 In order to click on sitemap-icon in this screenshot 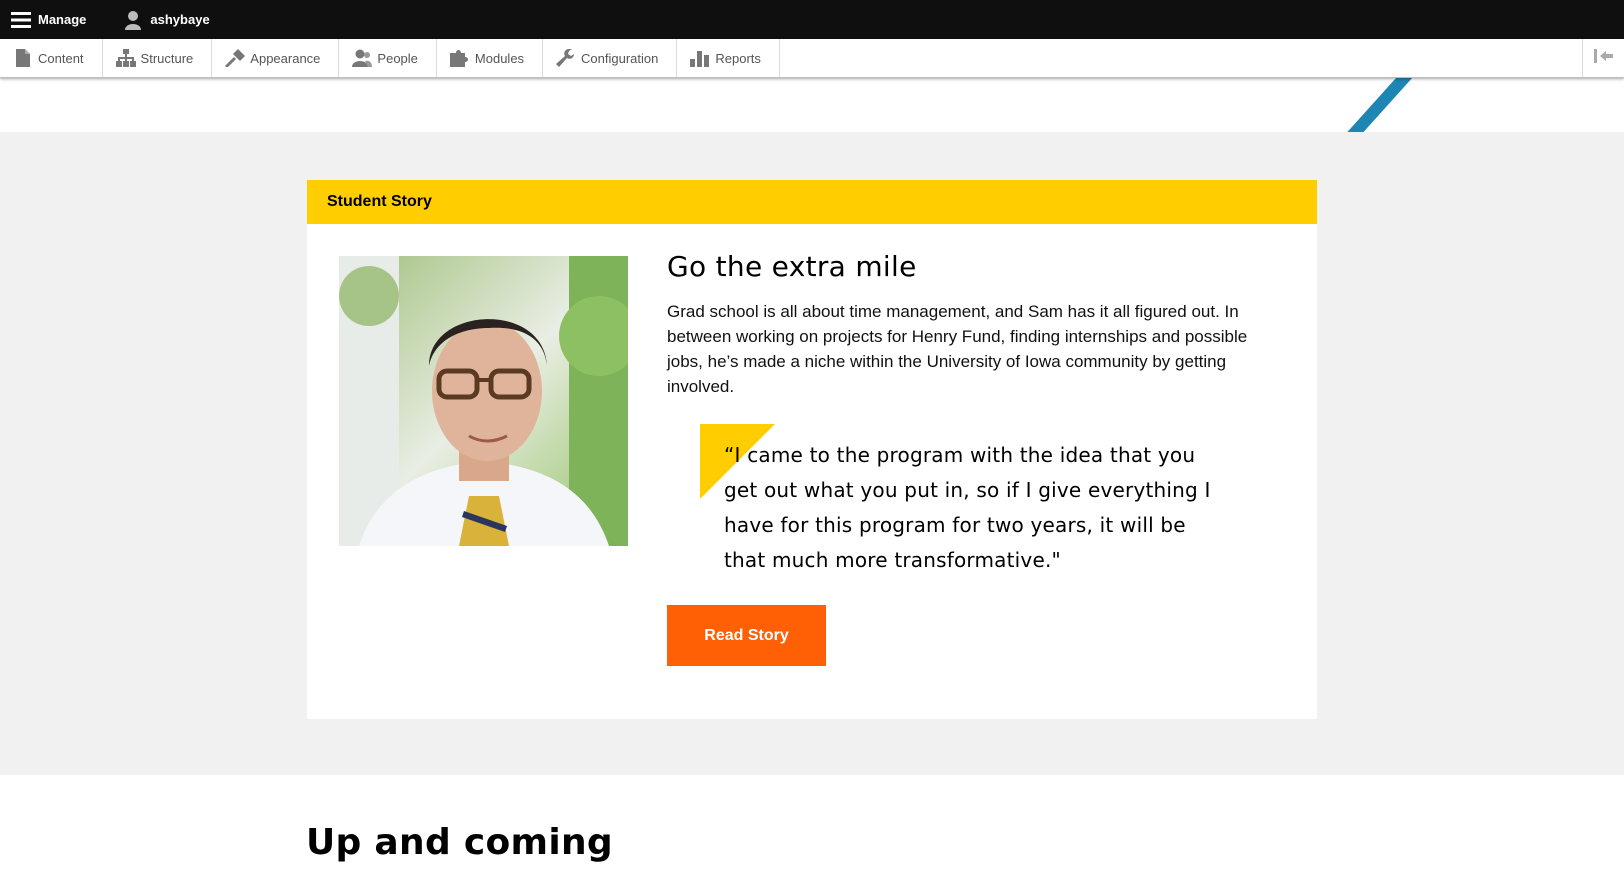, I will do `click(125, 58)`.